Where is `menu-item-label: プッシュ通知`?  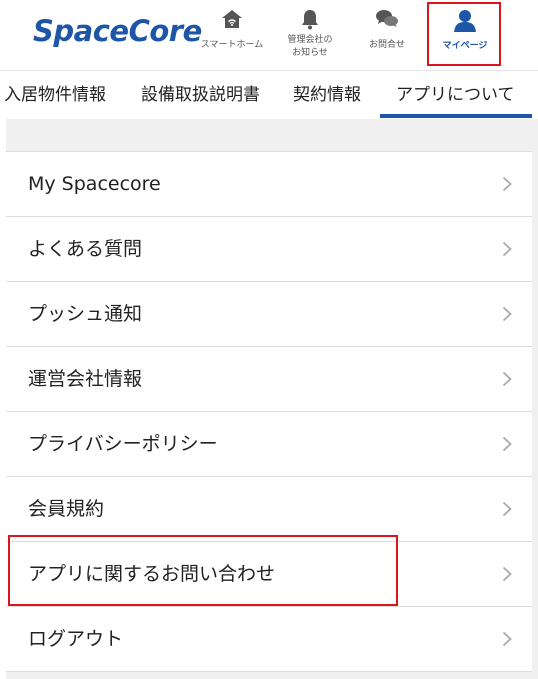
menu-item-label: プッシュ通知 is located at coordinates (85, 314).